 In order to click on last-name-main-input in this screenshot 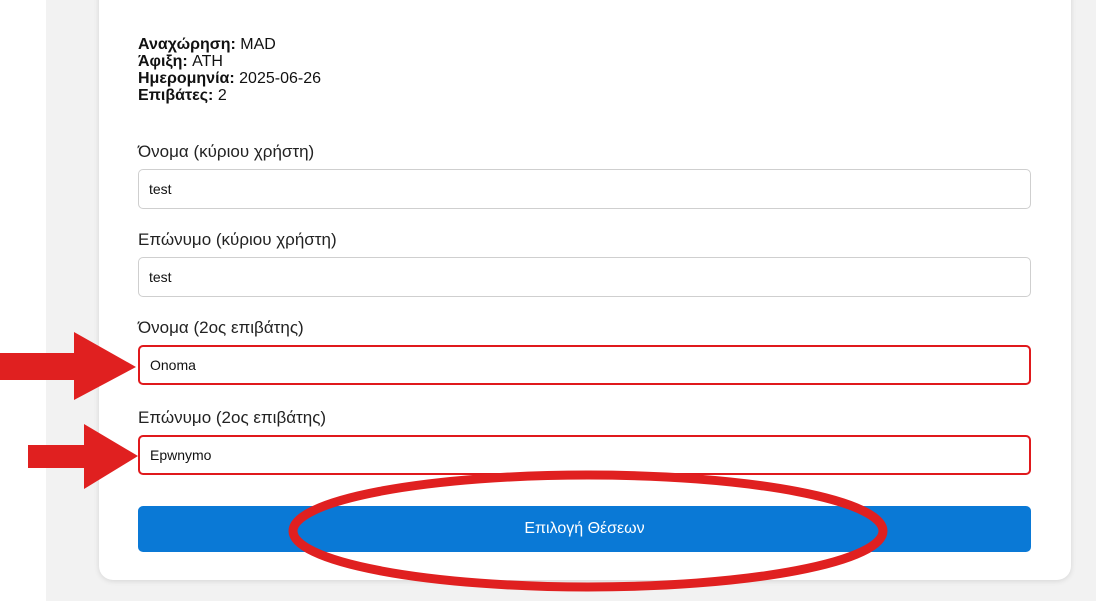, I will do `click(584, 277)`.